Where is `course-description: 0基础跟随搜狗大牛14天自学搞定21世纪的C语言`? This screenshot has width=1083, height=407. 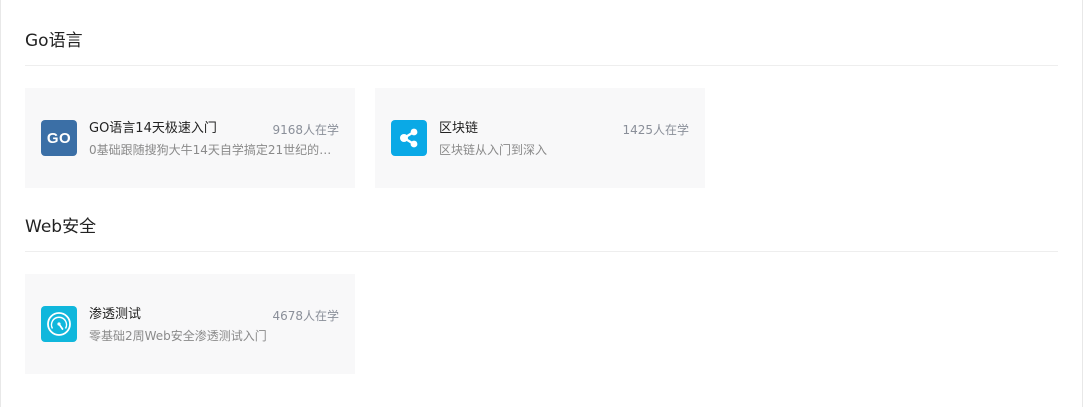
course-description: 0基础跟随搜狗大牛14天自学搞定21世纪的C语言 is located at coordinates (214, 150).